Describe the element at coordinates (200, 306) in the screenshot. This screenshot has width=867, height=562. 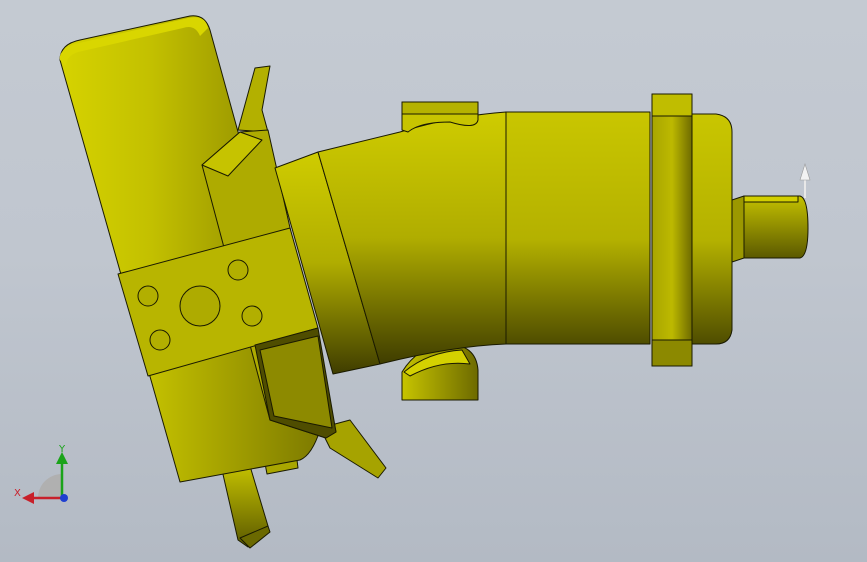
I see `plate-center-bore` at that location.